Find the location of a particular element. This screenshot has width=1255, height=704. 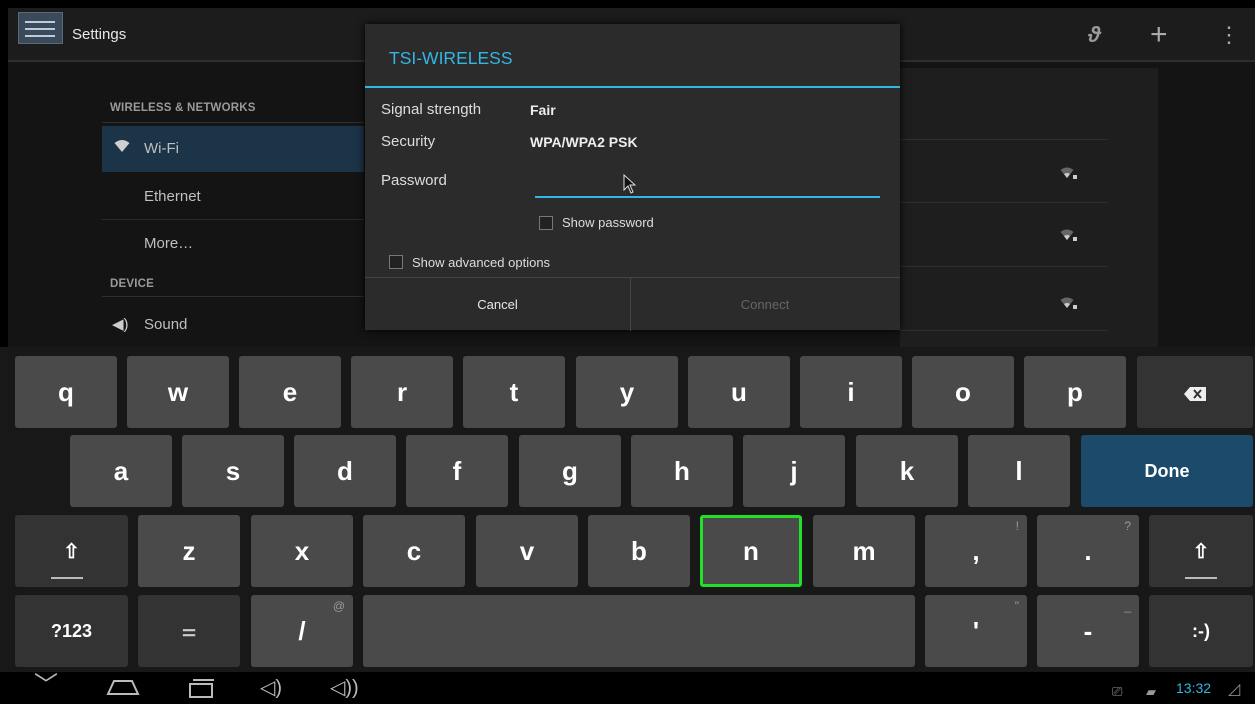

keyboard-settings-key: ⚌ is located at coordinates (189, 631).